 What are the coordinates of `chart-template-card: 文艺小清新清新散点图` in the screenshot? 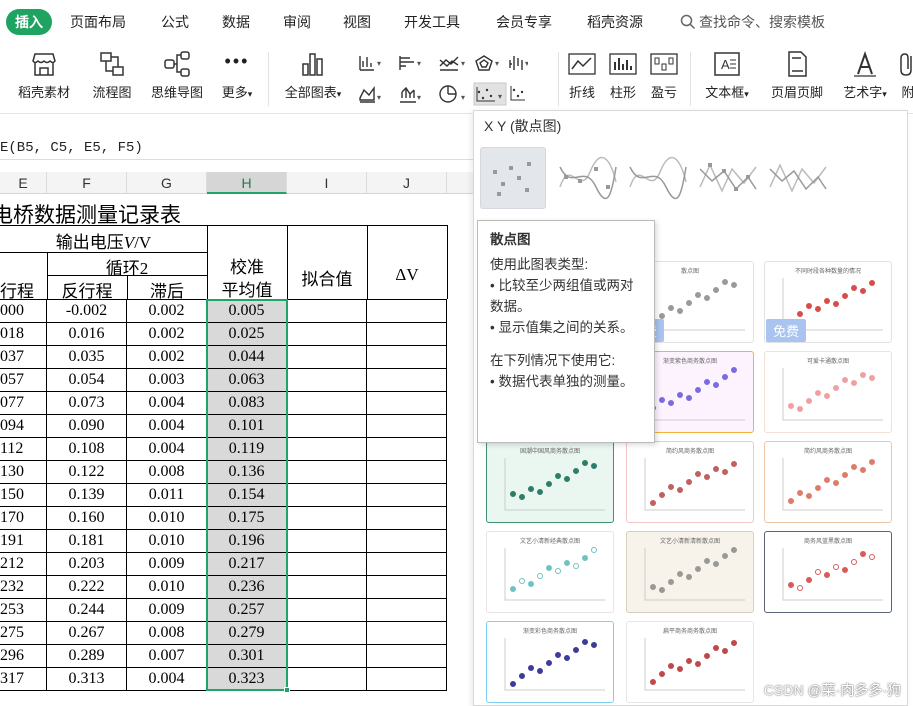 It's located at (690, 572).